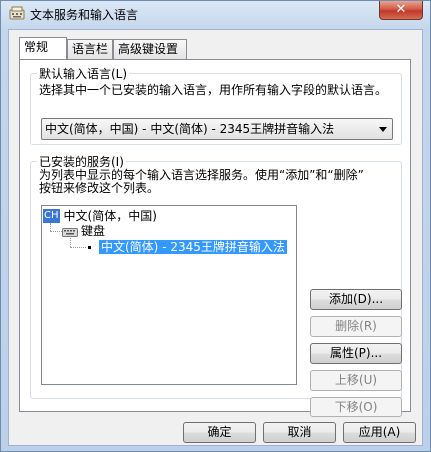 The height and width of the screenshot is (452, 431). I want to click on ok-button: 确定, so click(219, 432).